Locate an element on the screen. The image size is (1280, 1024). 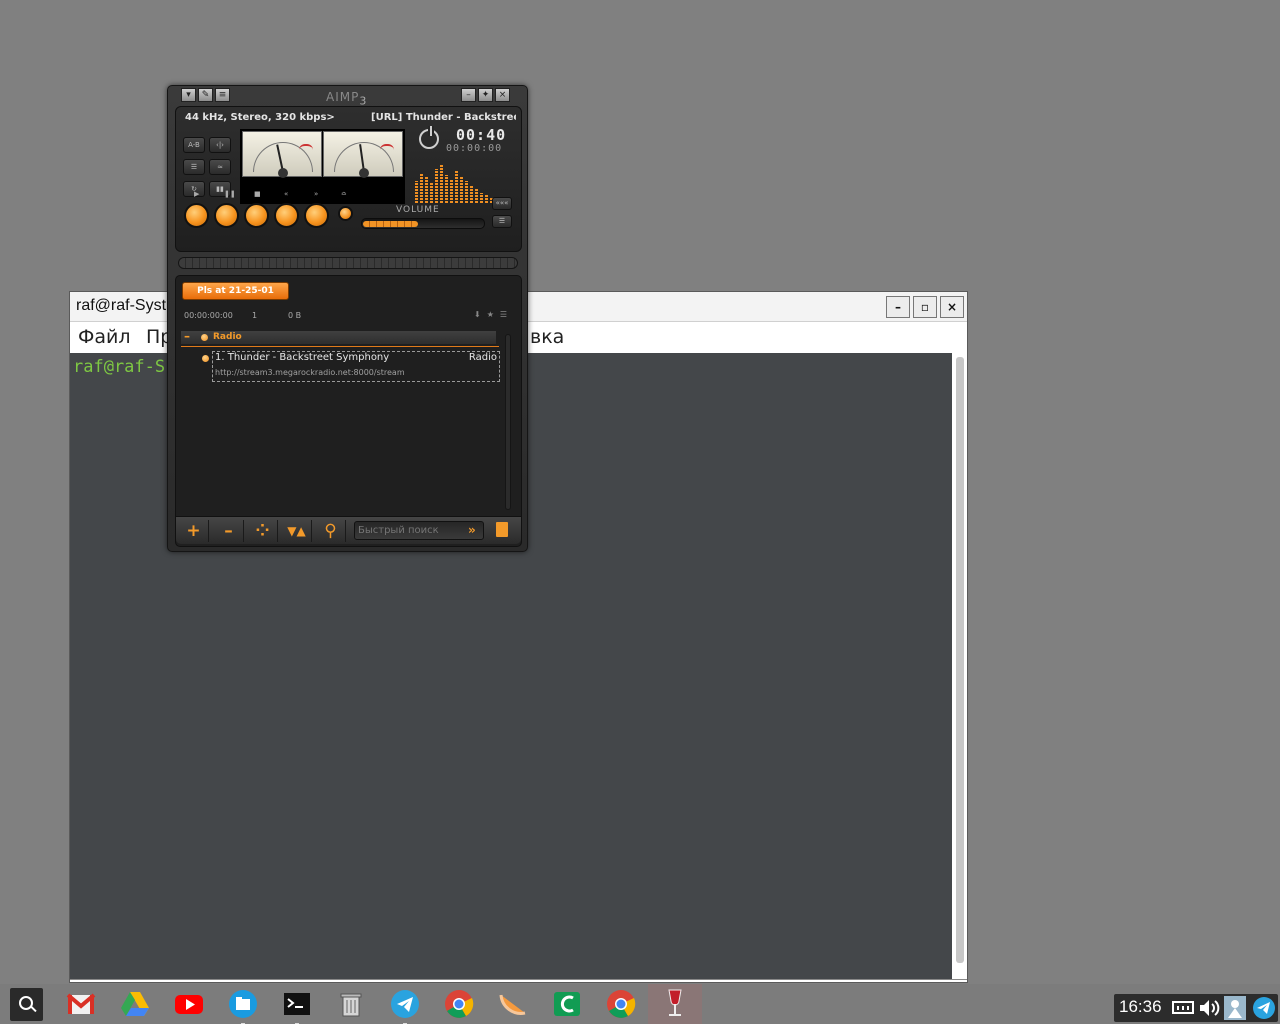
telegram-tray-icon is located at coordinates (1264, 1008).